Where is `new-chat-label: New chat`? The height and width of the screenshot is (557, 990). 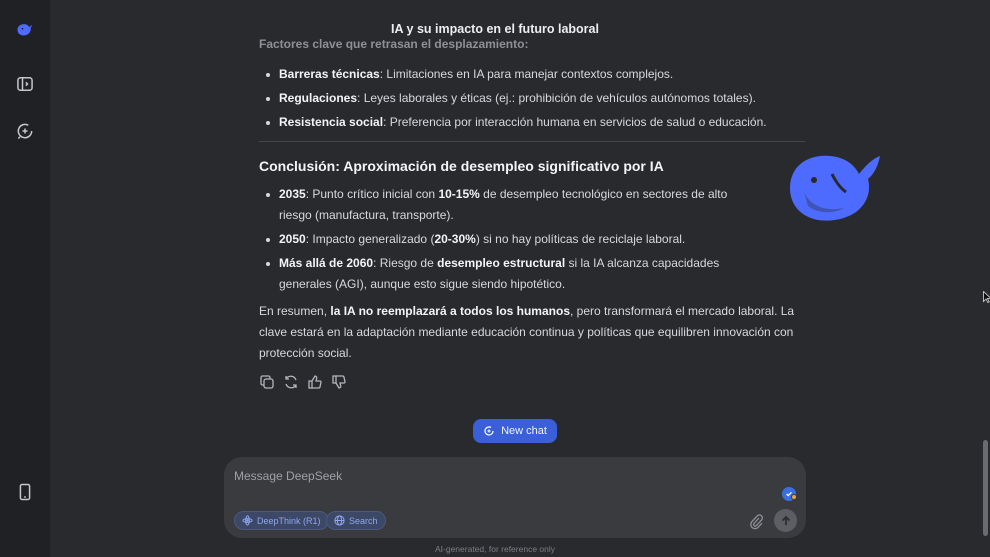
new-chat-label: New chat is located at coordinates (524, 431).